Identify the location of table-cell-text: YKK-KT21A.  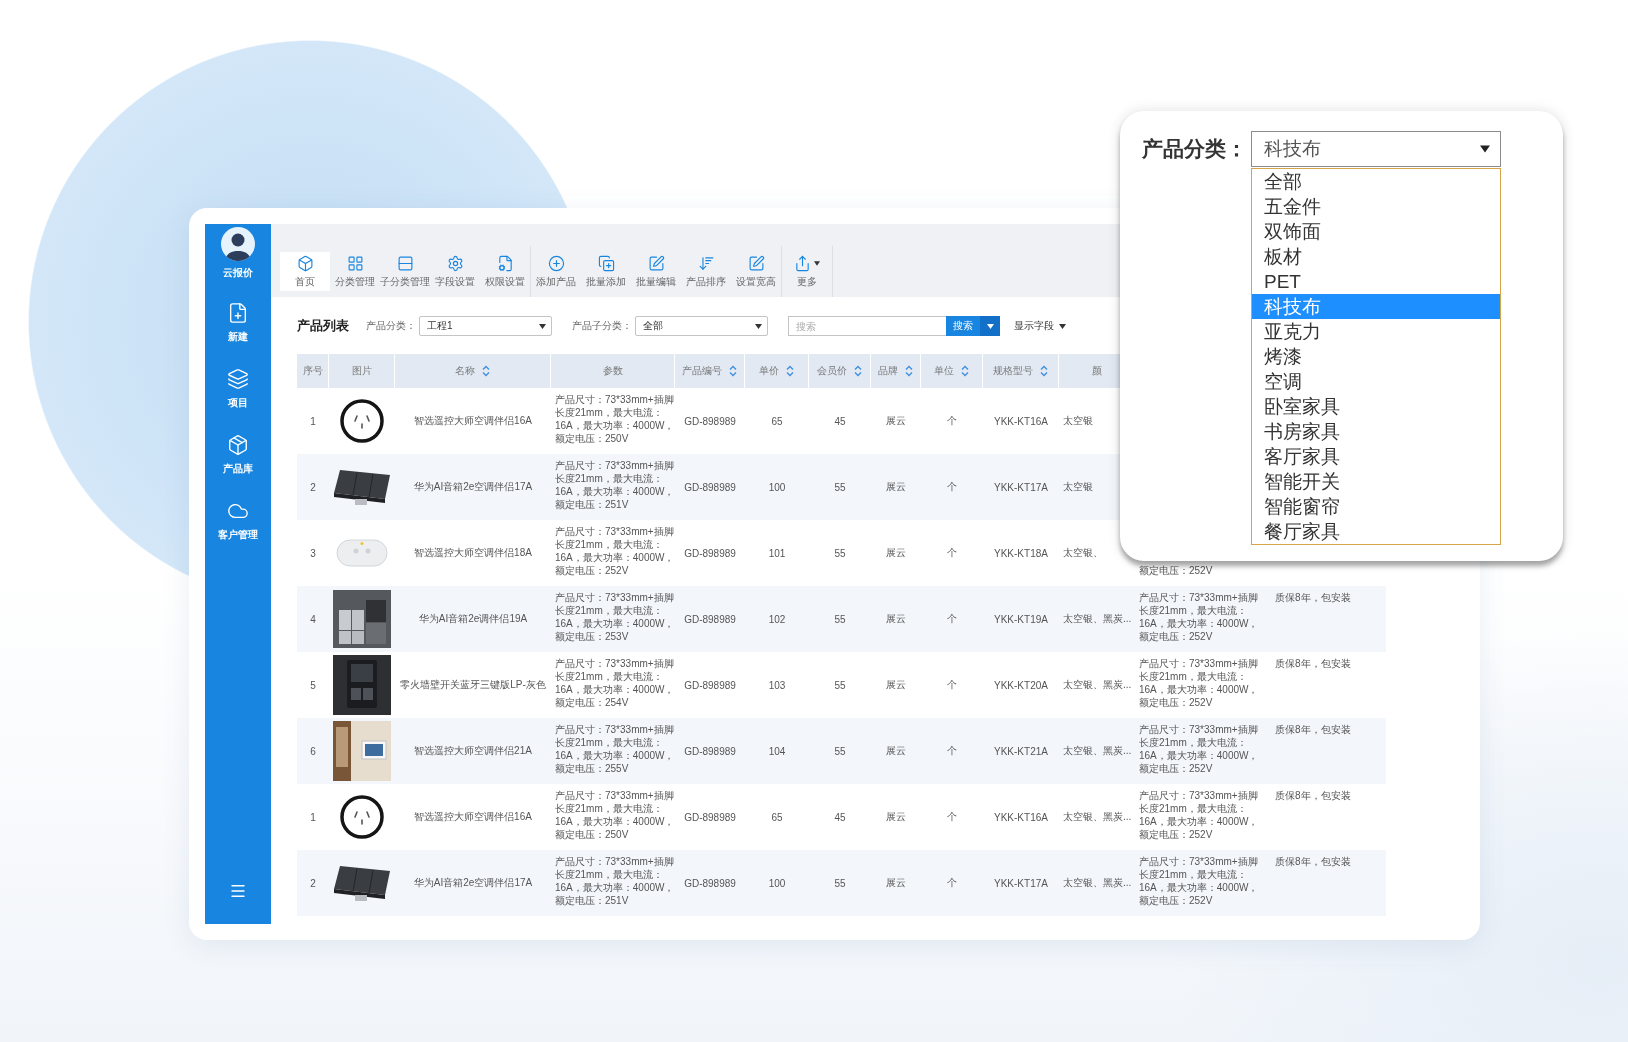
(1021, 751).